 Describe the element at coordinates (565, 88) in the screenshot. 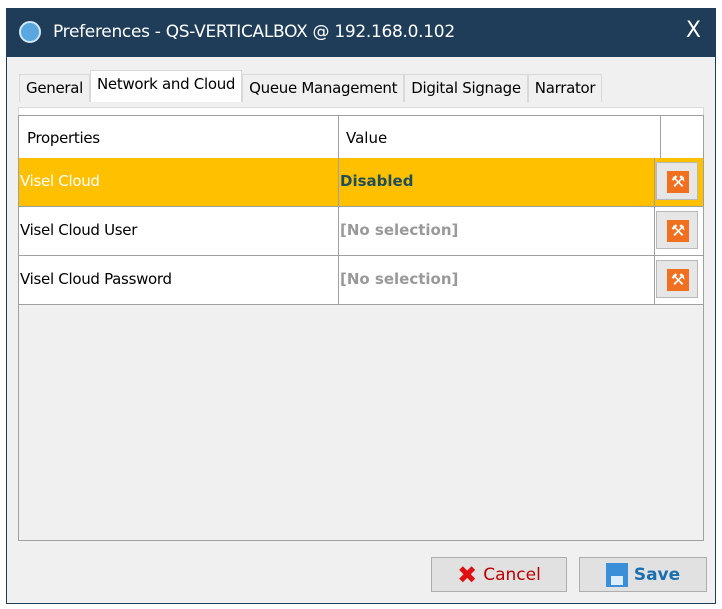

I see `tab-narrator: Narrator` at that location.